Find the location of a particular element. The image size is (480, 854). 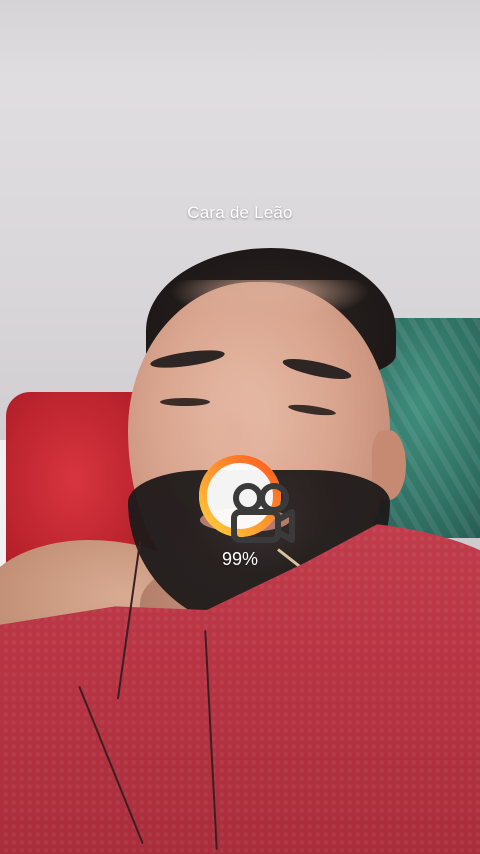

top-shadow is located at coordinates (240, 40).